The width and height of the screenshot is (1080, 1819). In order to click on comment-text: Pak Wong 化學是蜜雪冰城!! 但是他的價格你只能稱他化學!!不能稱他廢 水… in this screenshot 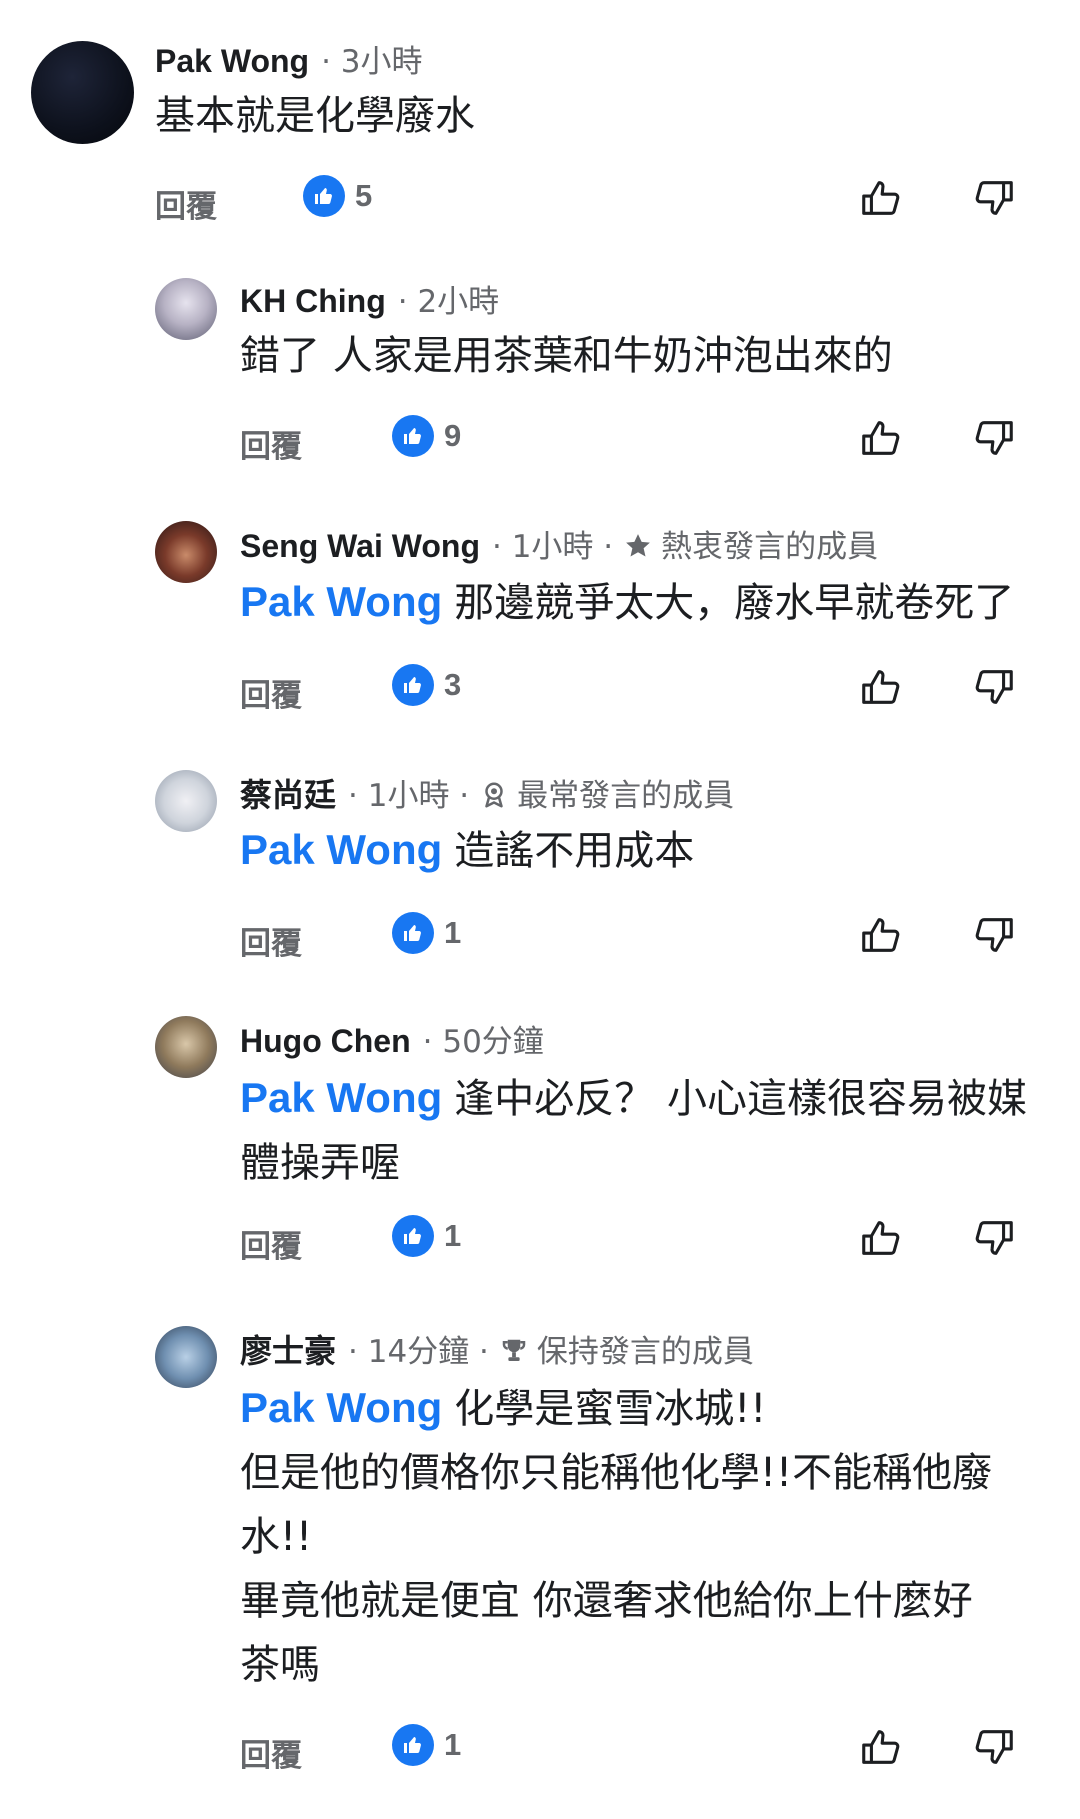, I will do `click(616, 1536)`.